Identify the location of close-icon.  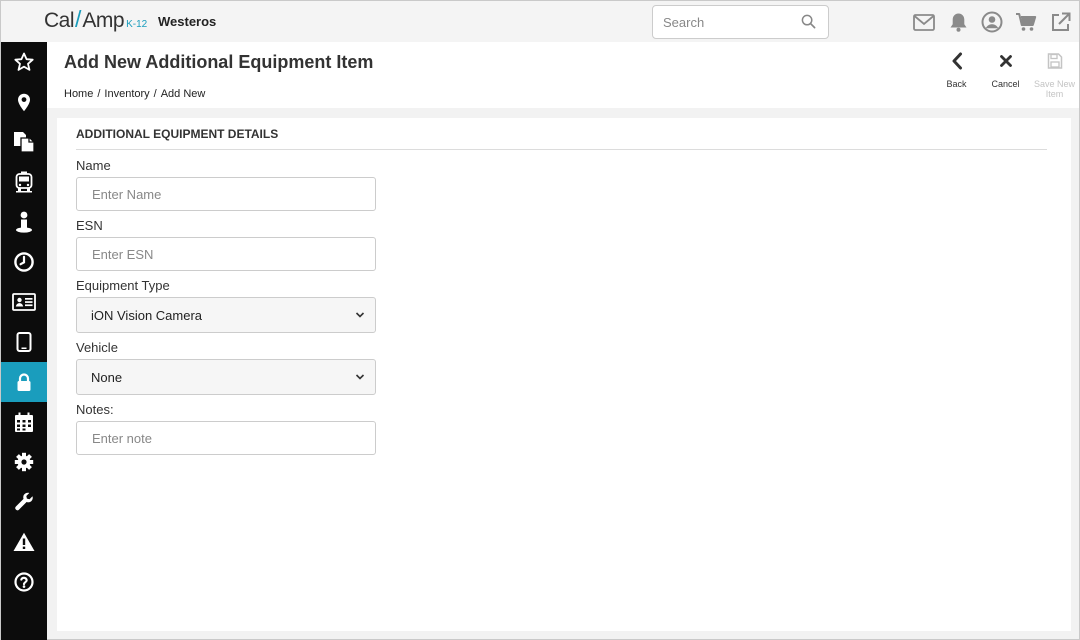
(1005, 61).